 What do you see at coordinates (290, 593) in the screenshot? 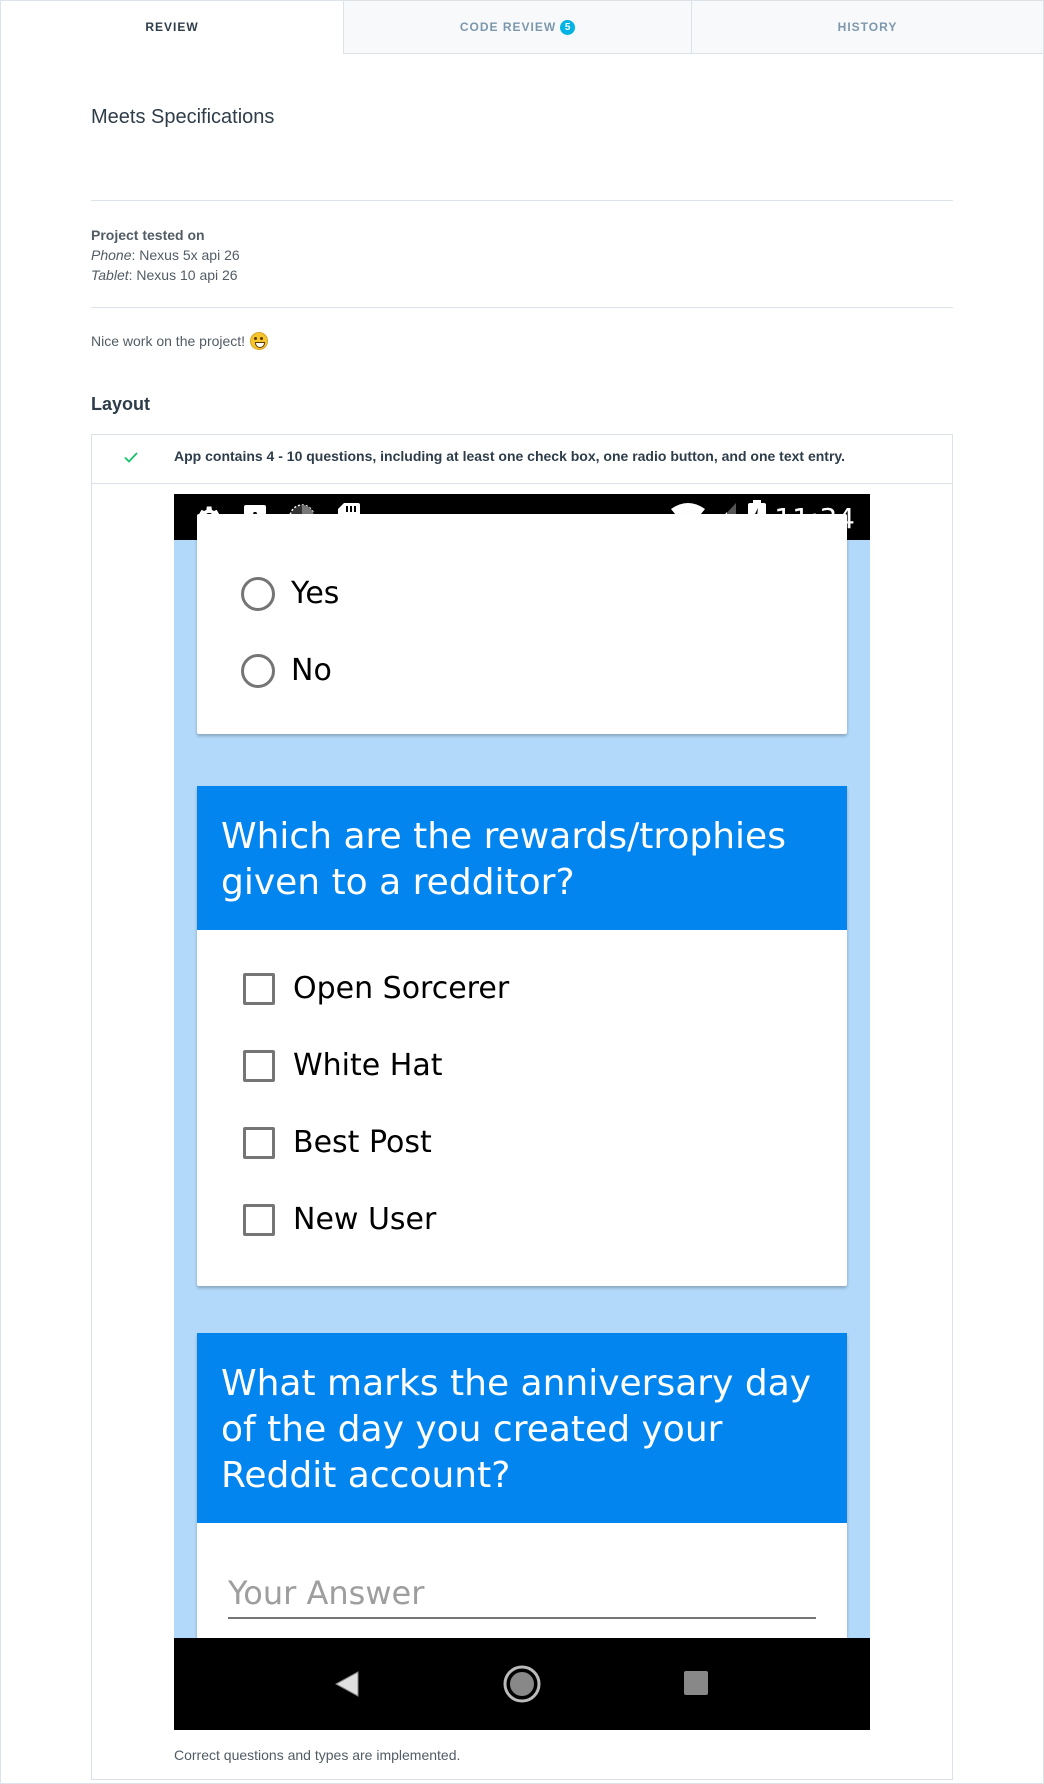
I see `radio-option-yes: Yes` at bounding box center [290, 593].